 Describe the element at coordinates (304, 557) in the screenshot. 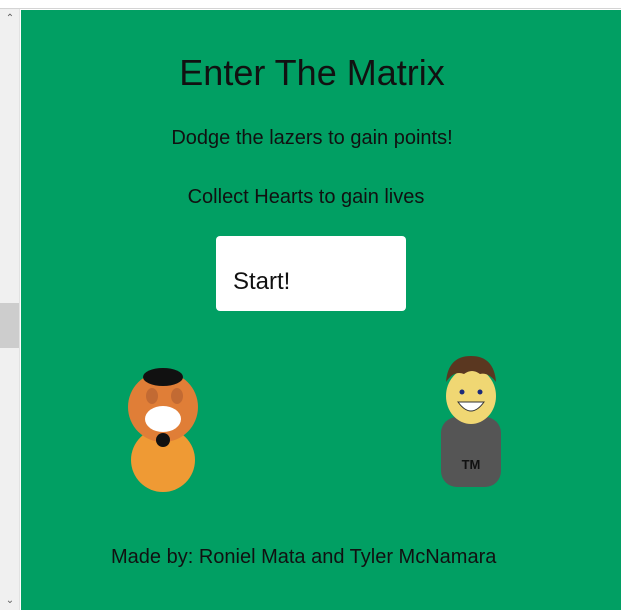

I see `credits-text: Made by: Roniel Mata and Tyler McNamara` at that location.